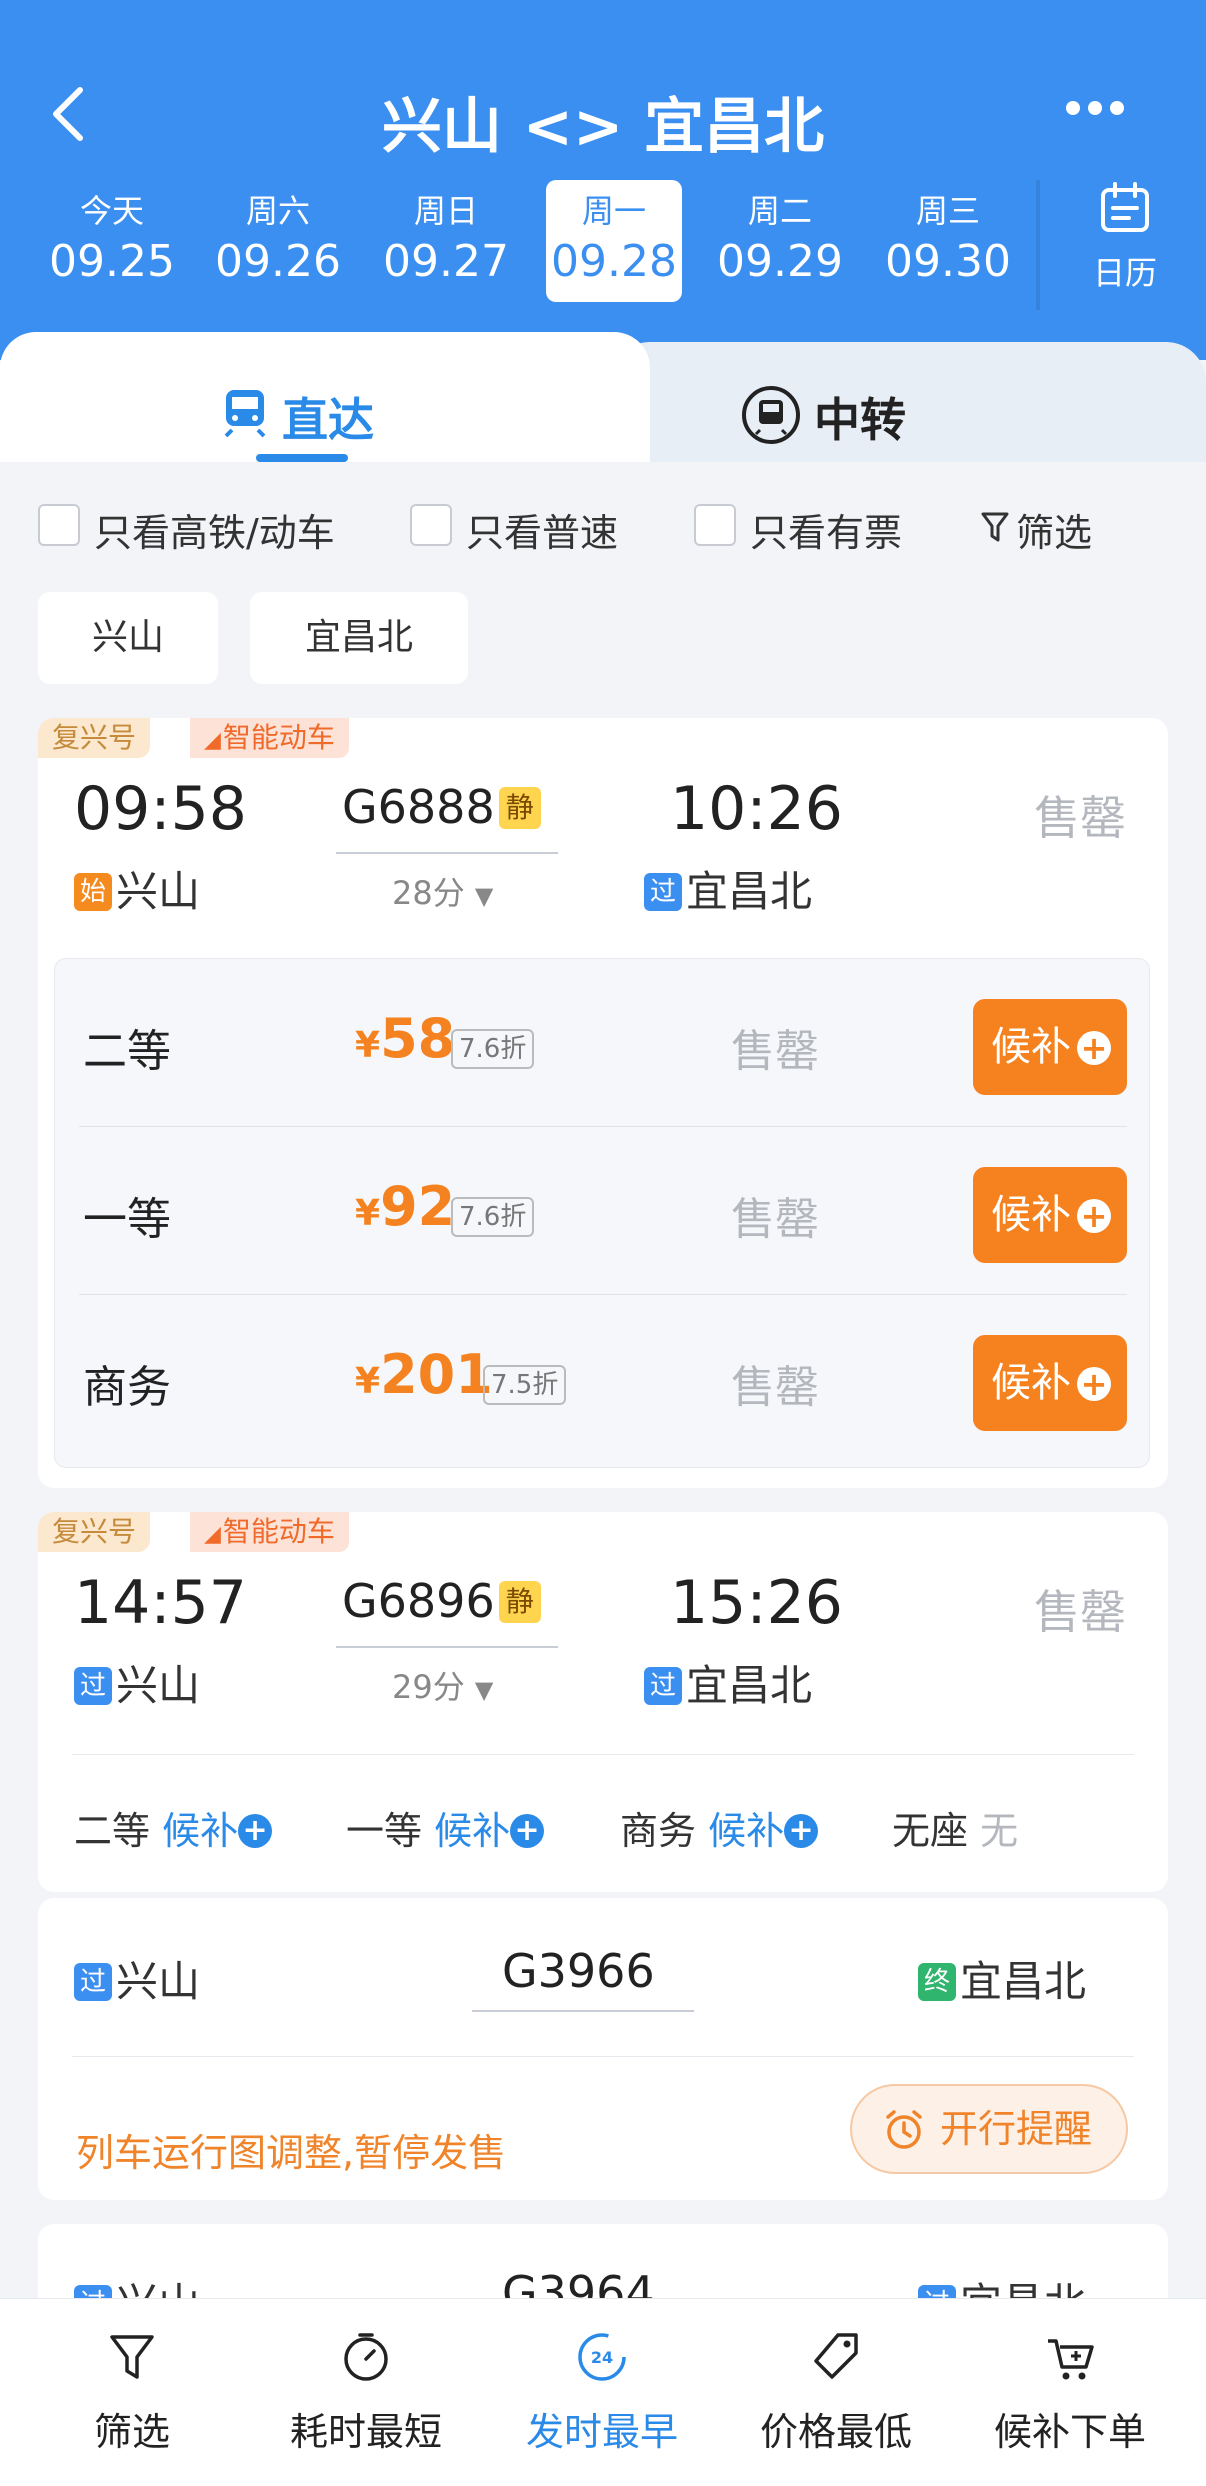  I want to click on bottom-sort-bar: 筛选 耗时最短 24 发时最早 价格最低 候补下单, so click(603, 2392).